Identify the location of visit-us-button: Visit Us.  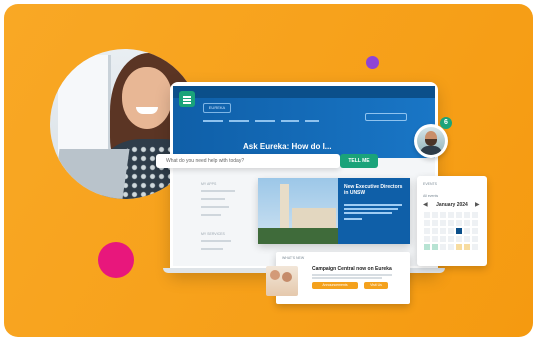
(376, 285).